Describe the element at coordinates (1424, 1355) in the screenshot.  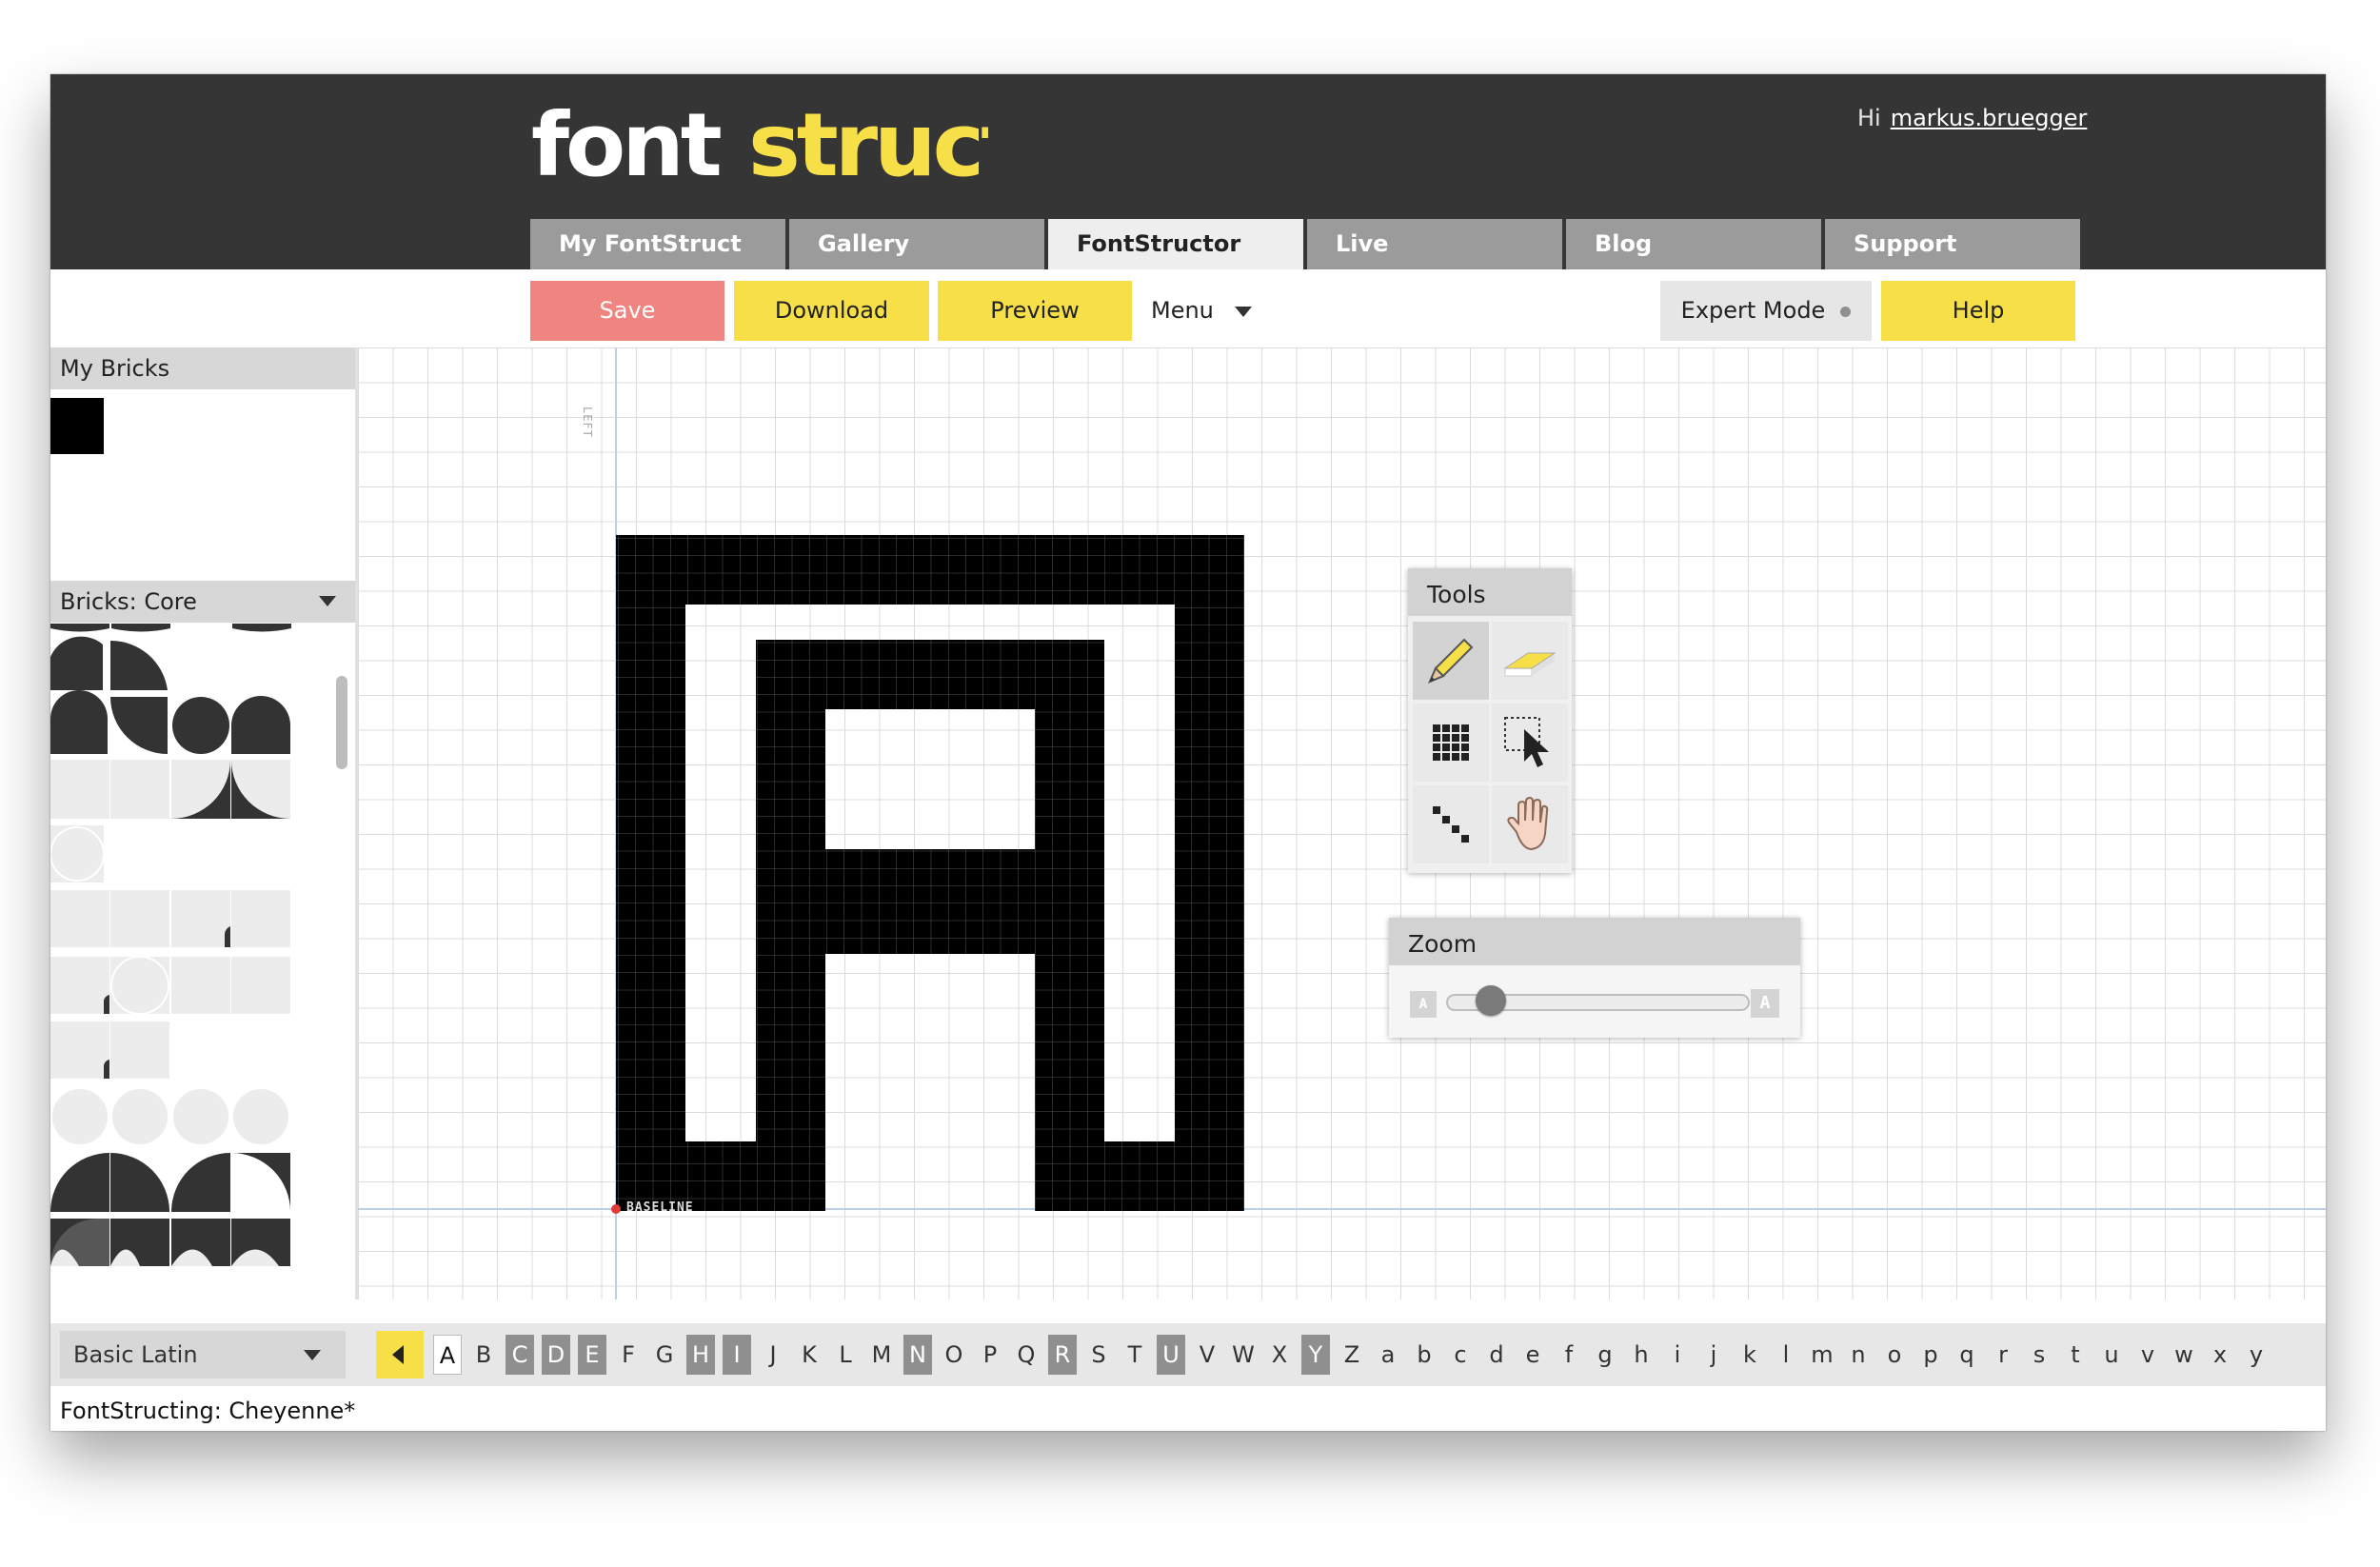
I see `char-lower-b: b` at that location.